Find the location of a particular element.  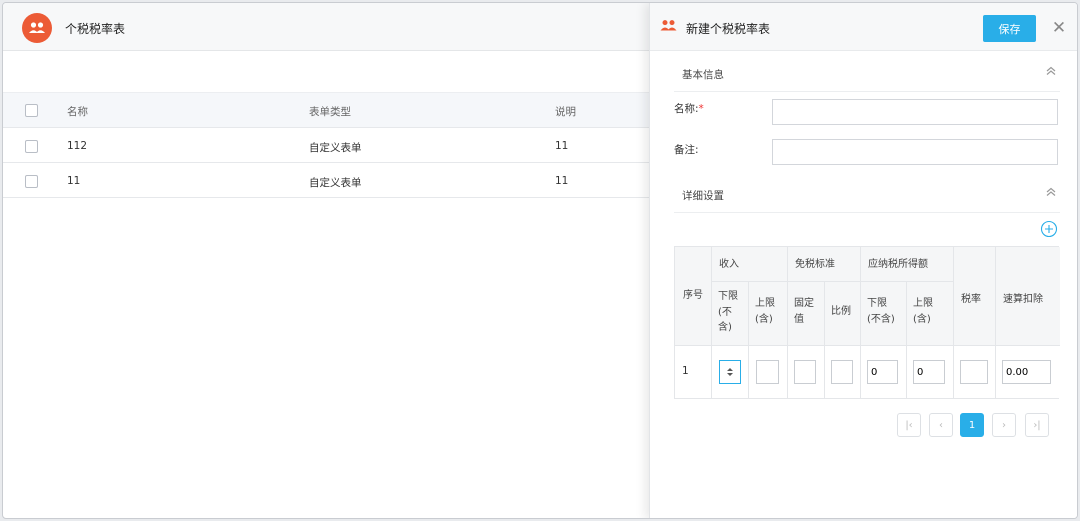

section-title: 基本信息 is located at coordinates (703, 75).